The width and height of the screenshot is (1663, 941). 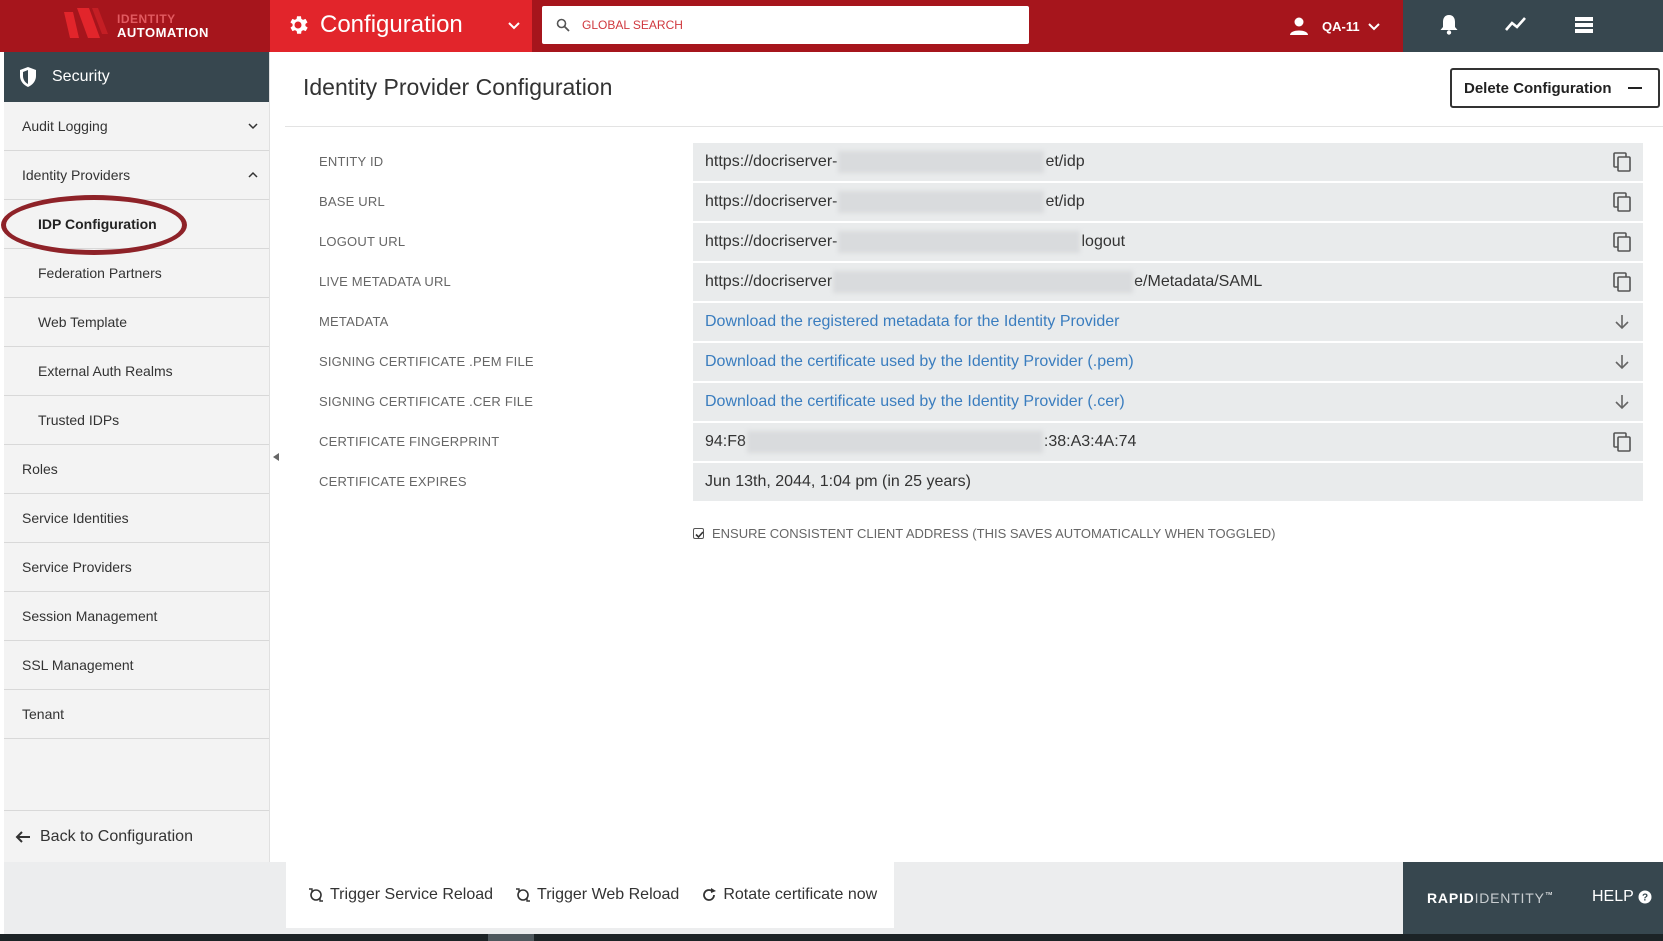 What do you see at coordinates (771, 161) in the screenshot?
I see `value-prefix: https://docriserver-` at bounding box center [771, 161].